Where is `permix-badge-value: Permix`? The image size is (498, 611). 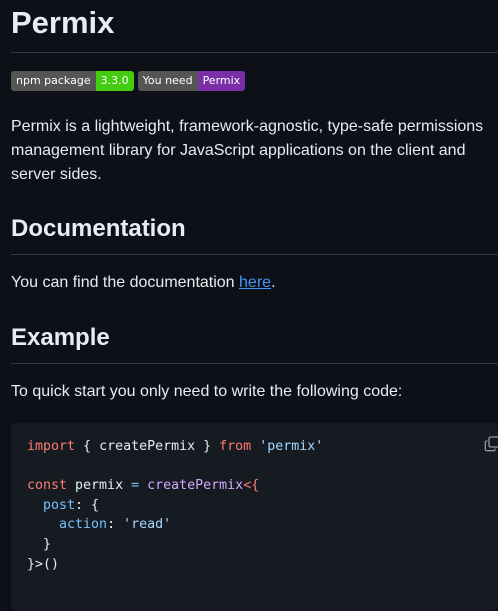
permix-badge-value: Permix is located at coordinates (221, 81).